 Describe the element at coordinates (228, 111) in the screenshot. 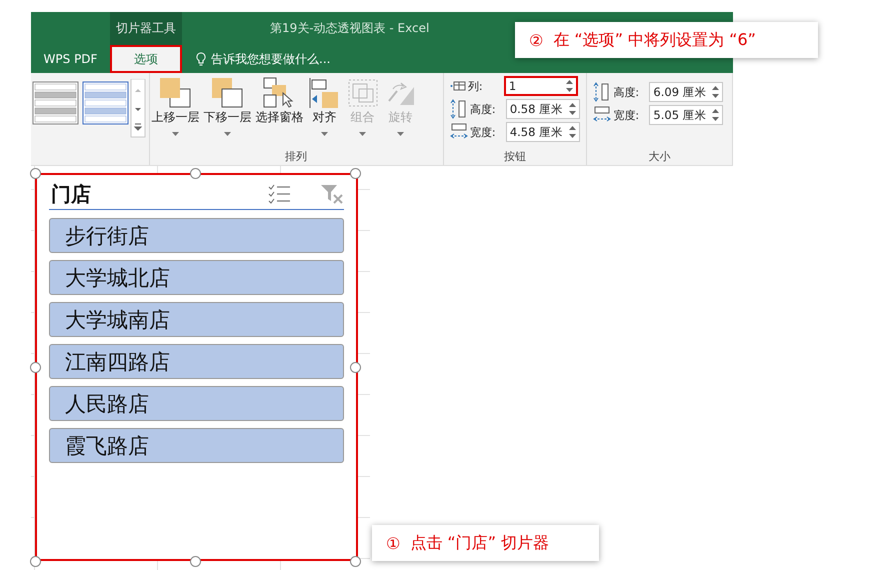

I see `ribbon-button: 下移一层` at that location.